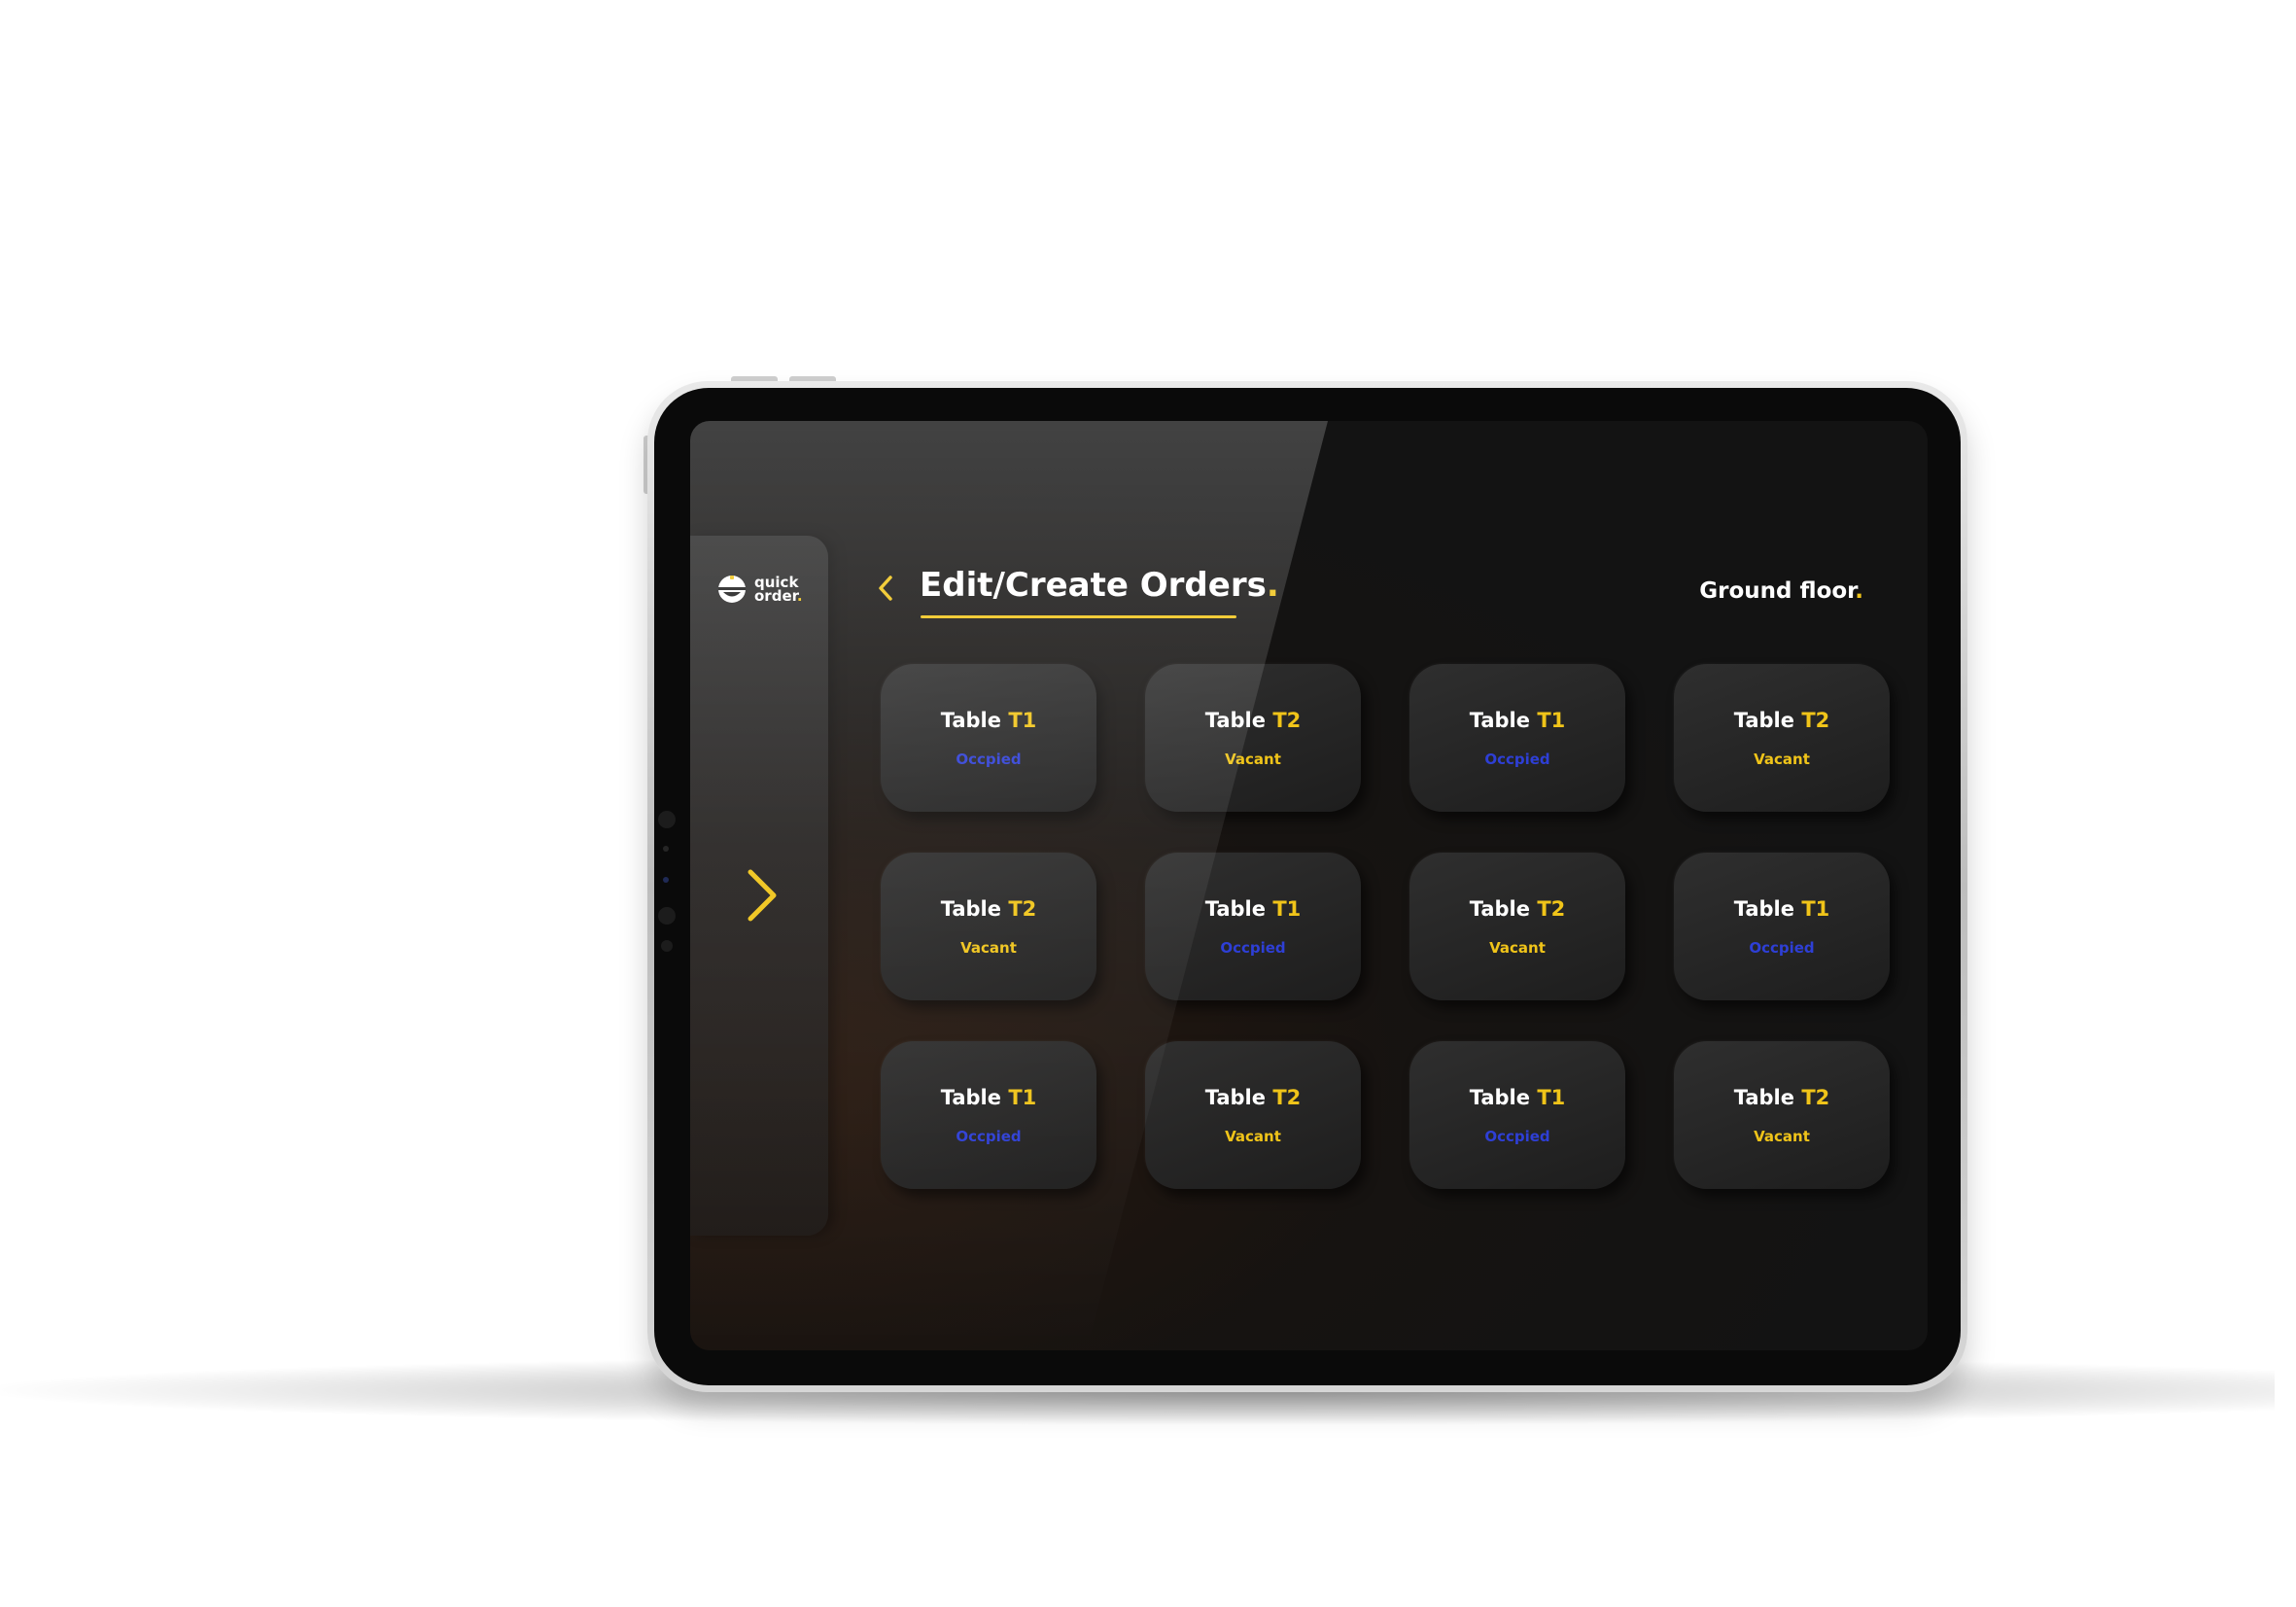  Describe the element at coordinates (1078, 616) in the screenshot. I see `title-underline` at that location.